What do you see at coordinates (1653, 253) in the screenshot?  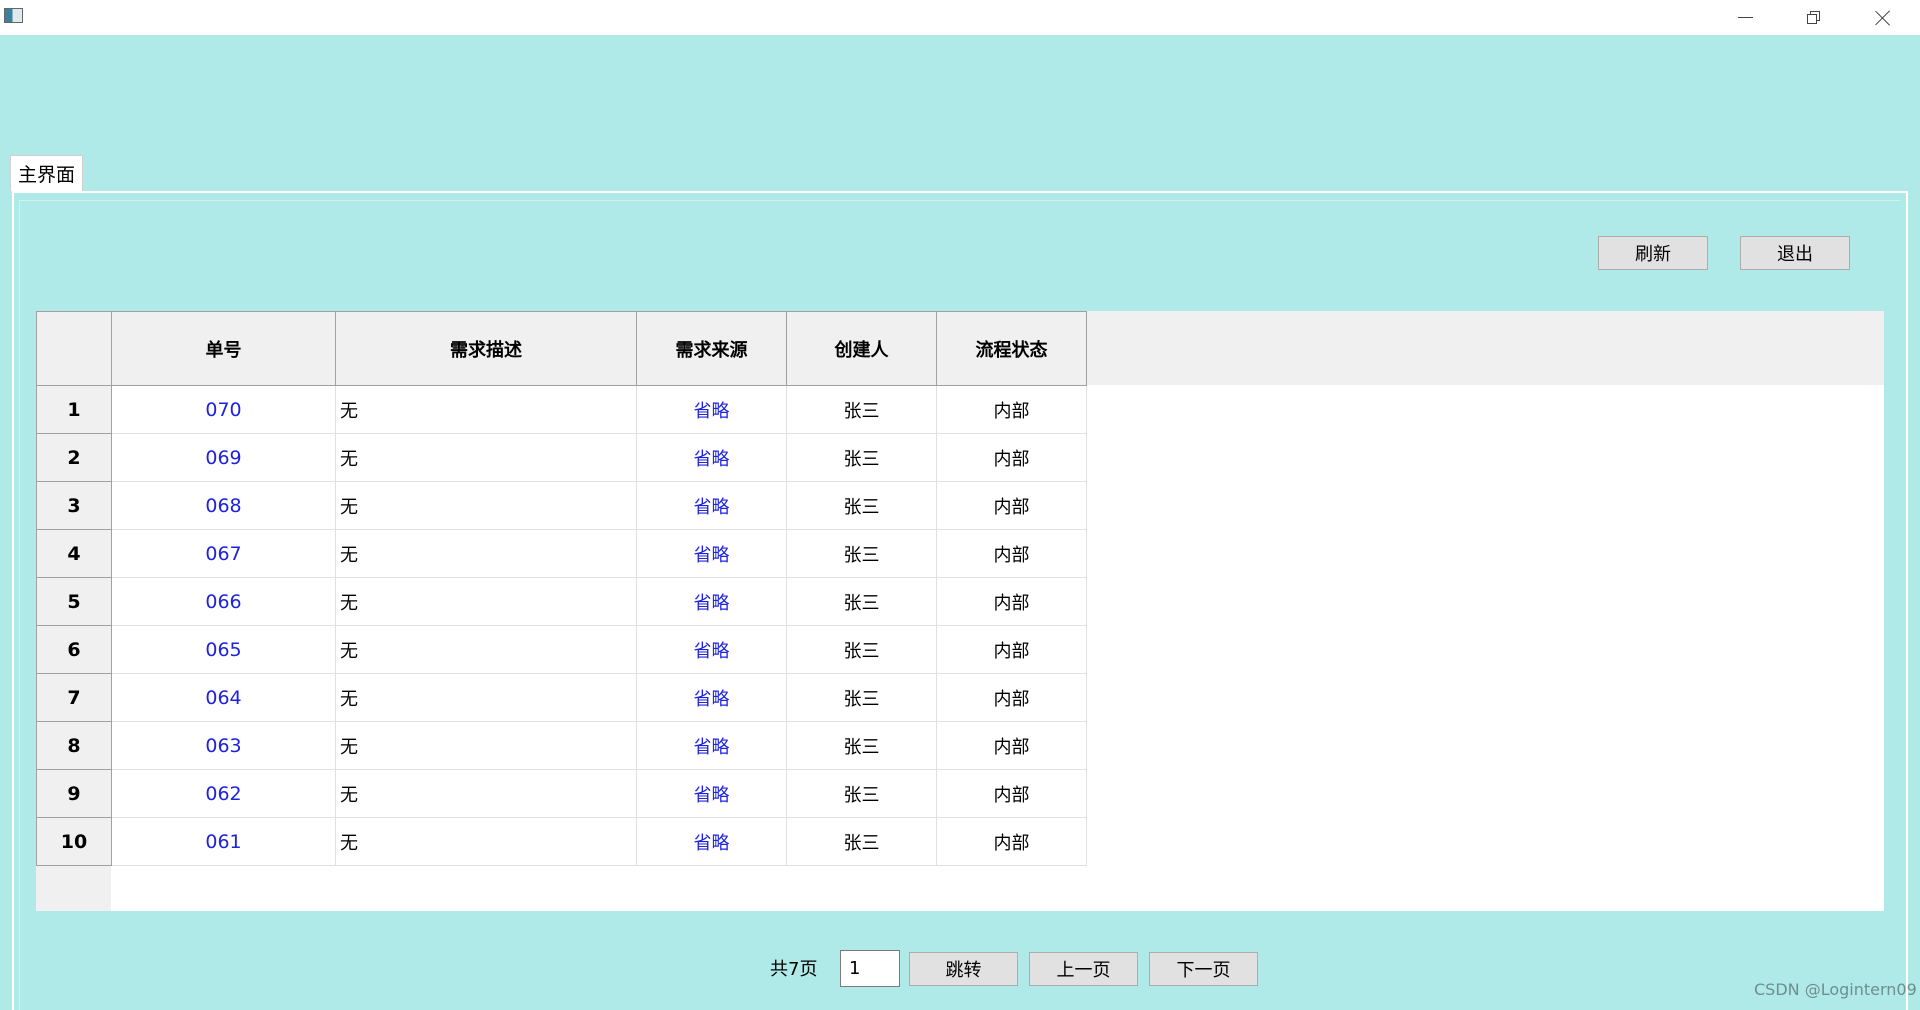 I see `refresh-button: 刷新` at bounding box center [1653, 253].